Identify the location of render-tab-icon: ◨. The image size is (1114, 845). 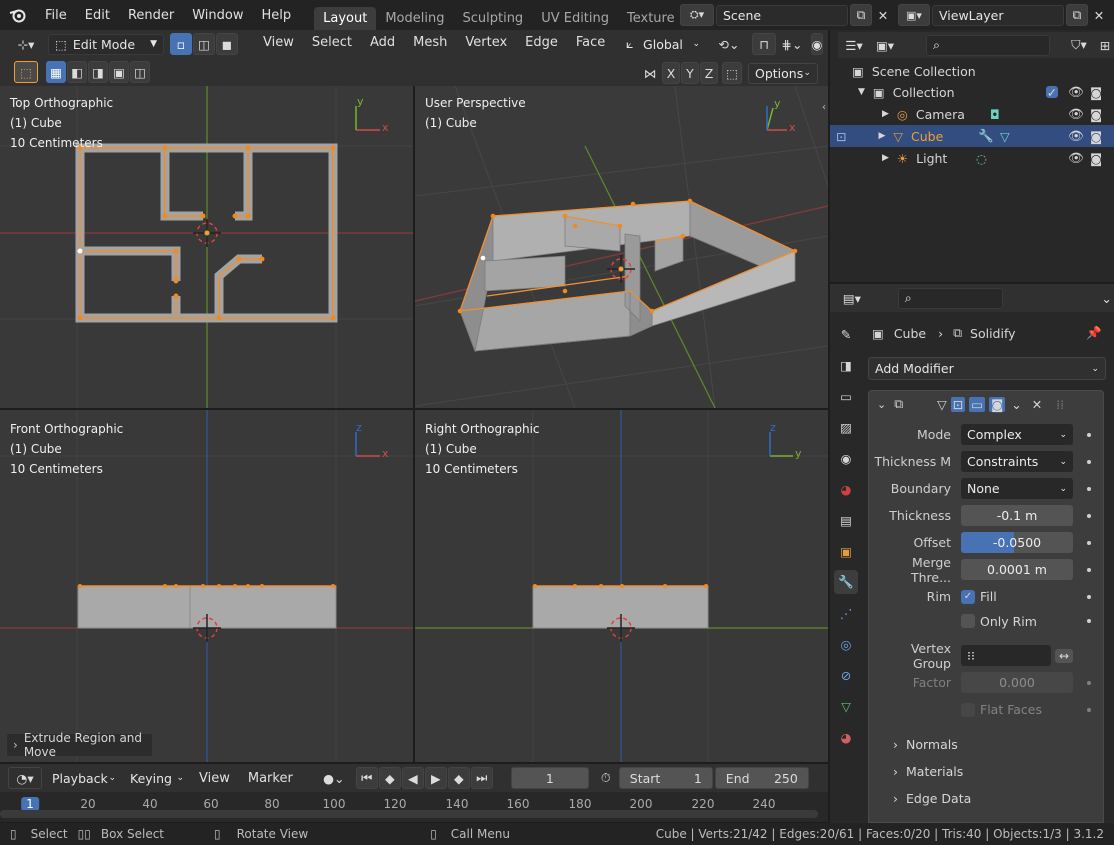
(846, 365).